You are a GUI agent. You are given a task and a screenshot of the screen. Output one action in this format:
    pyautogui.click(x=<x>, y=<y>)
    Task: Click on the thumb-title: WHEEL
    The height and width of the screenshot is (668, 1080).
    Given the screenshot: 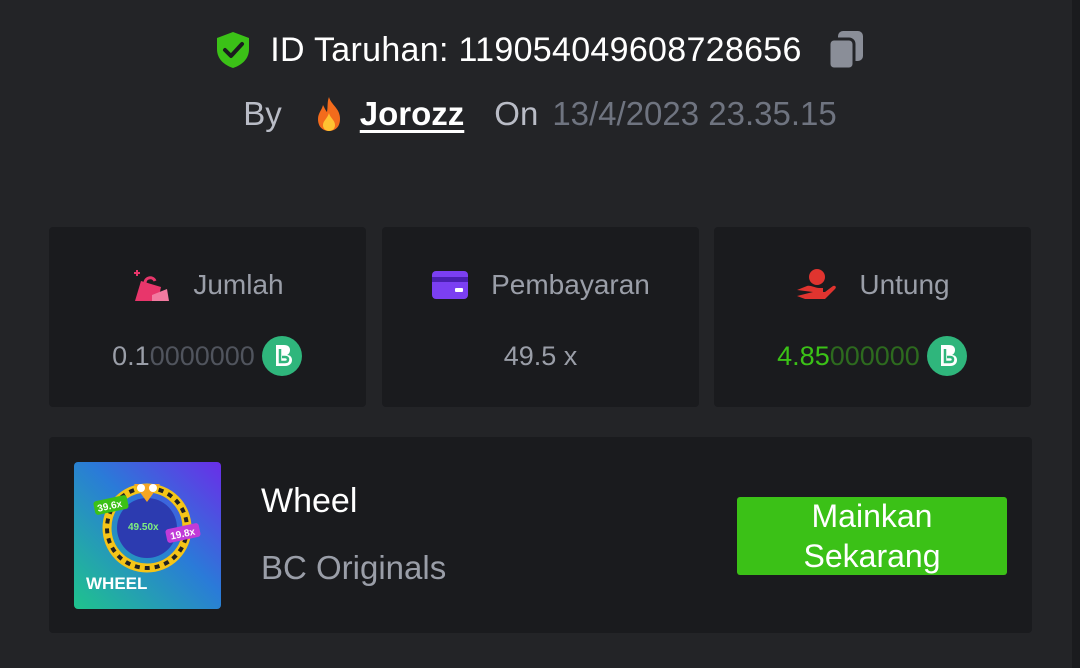 What is the action you would take?
    pyautogui.click(x=116, y=583)
    